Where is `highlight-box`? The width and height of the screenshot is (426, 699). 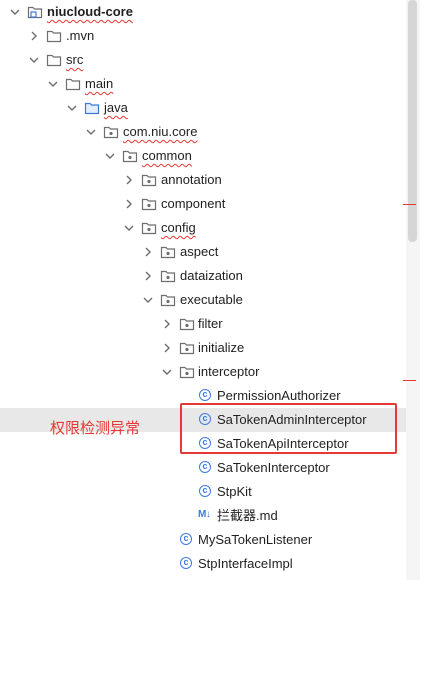
highlight-box is located at coordinates (288, 428).